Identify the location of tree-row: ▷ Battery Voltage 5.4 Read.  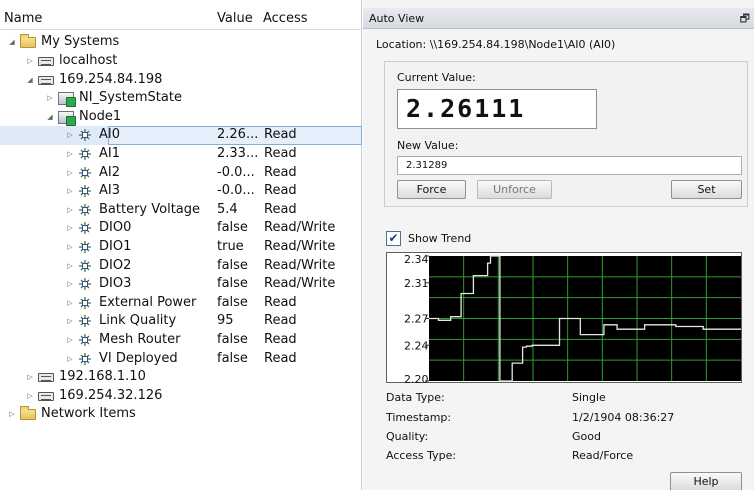
(181, 210).